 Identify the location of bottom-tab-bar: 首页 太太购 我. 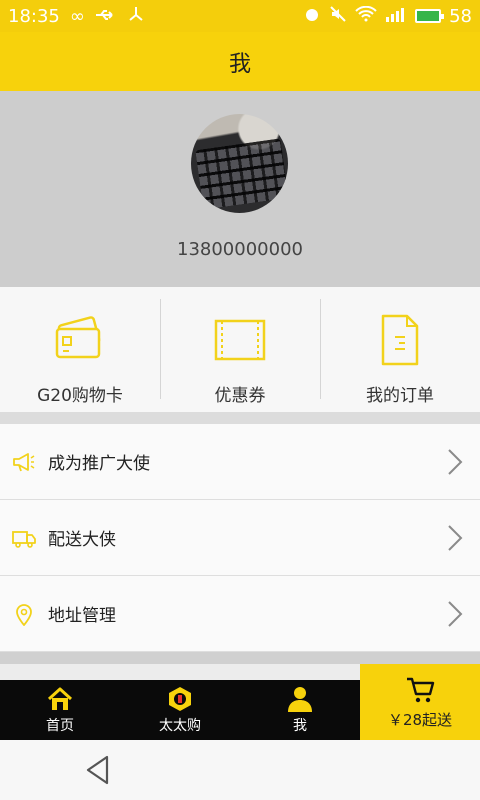
(180, 710).